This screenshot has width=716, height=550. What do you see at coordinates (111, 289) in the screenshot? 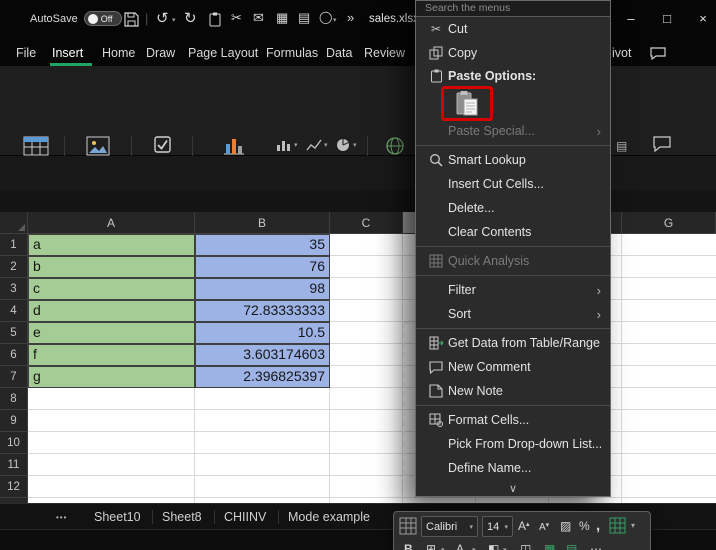
I see `cell-A3: c` at bounding box center [111, 289].